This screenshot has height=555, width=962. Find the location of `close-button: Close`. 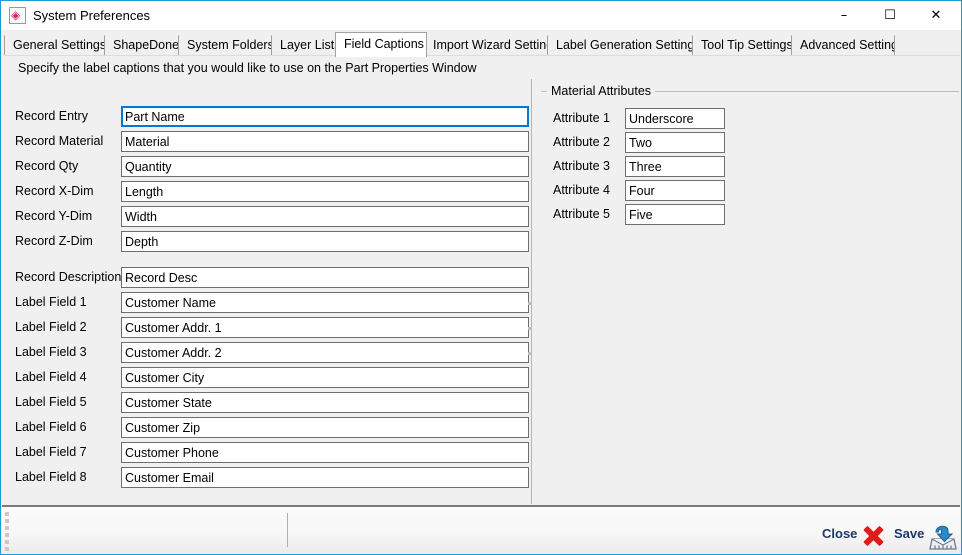

close-button: Close is located at coordinates (858, 536).